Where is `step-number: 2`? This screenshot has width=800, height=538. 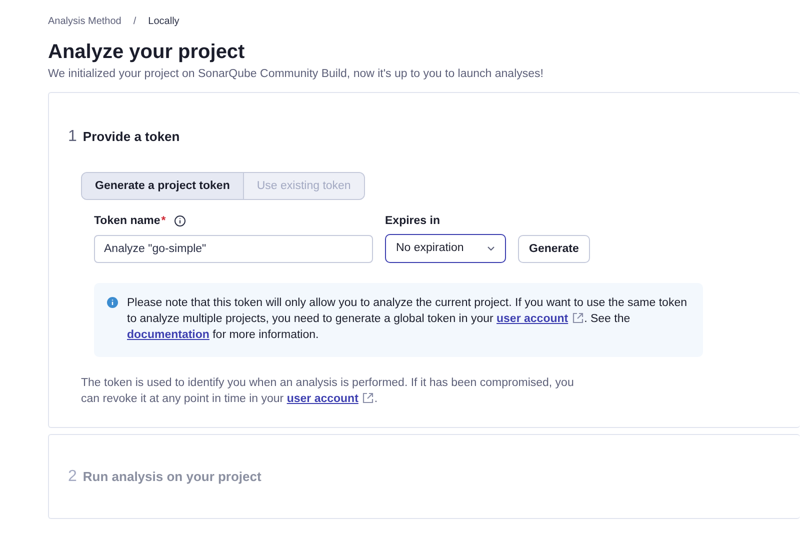 step-number: 2 is located at coordinates (72, 476).